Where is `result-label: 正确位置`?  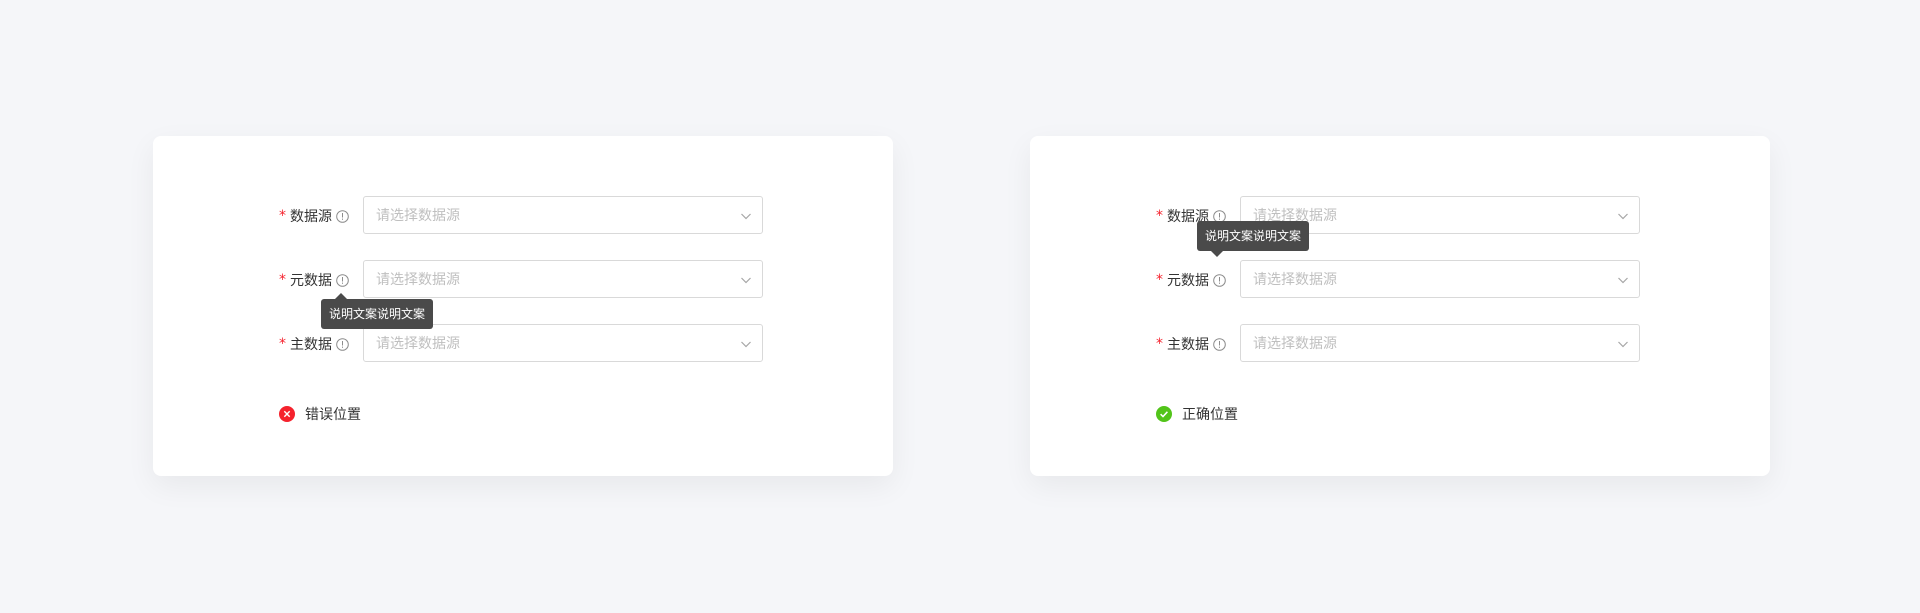 result-label: 正确位置 is located at coordinates (1210, 415).